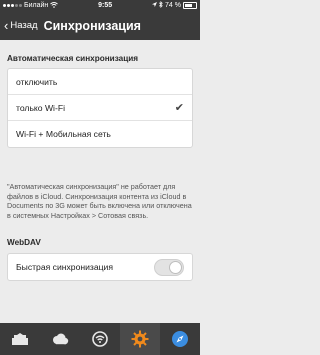  Describe the element at coordinates (37, 81) in the screenshot. I see `option-label: отключить` at that location.